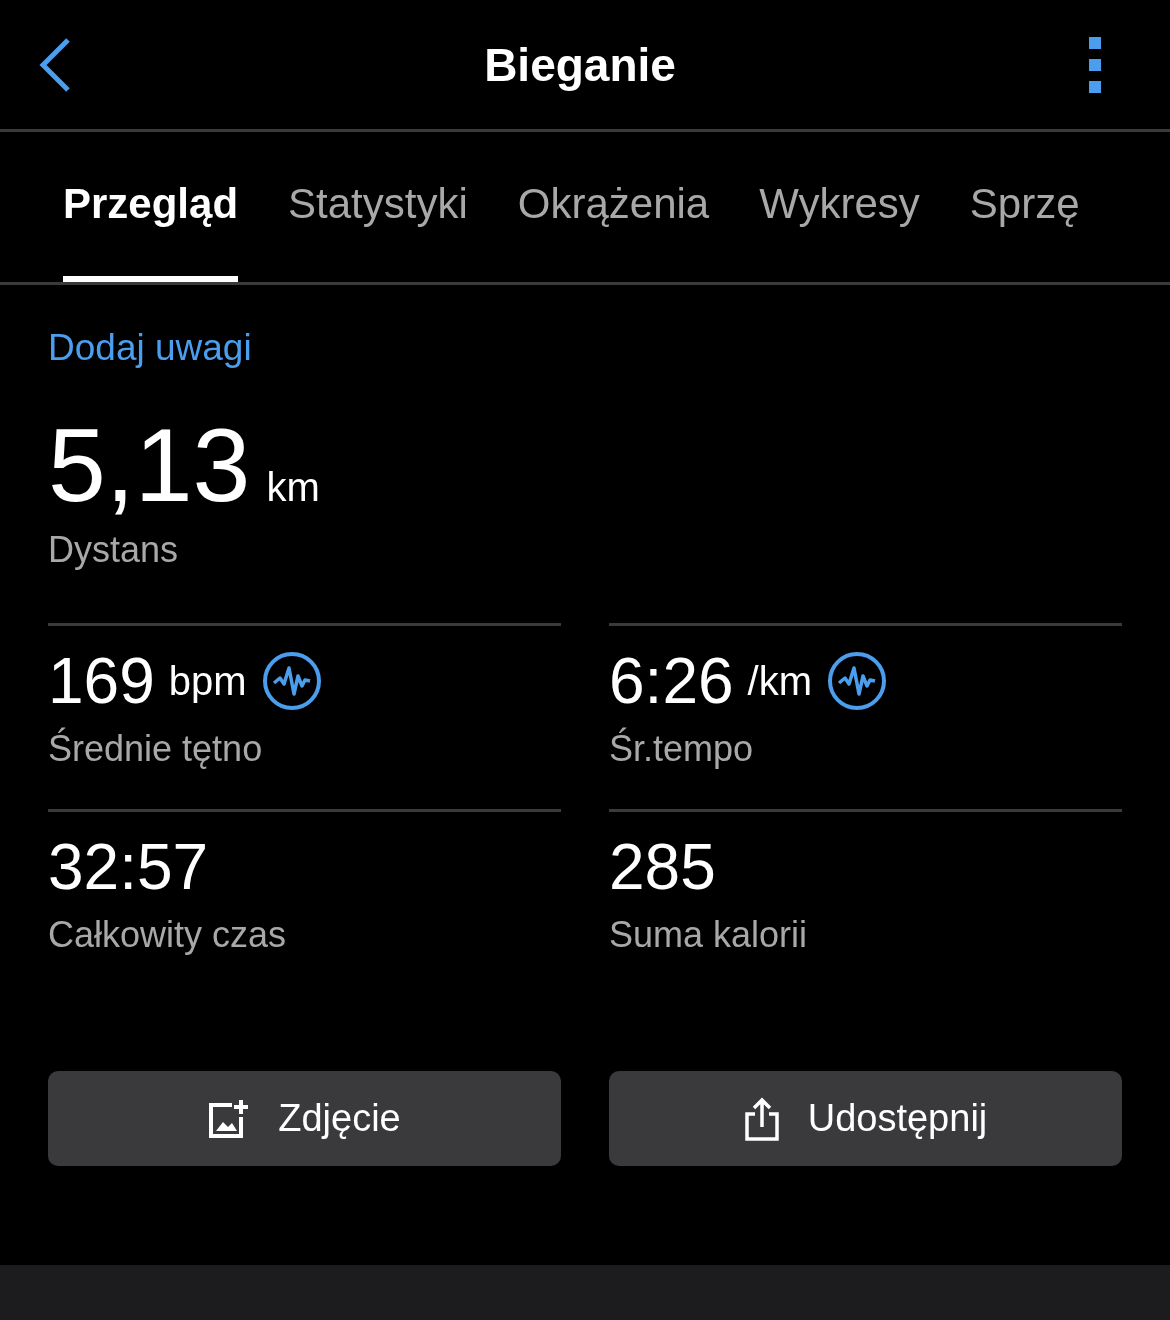 The image size is (1170, 1320). I want to click on add-photo-icon, so click(229, 1118).